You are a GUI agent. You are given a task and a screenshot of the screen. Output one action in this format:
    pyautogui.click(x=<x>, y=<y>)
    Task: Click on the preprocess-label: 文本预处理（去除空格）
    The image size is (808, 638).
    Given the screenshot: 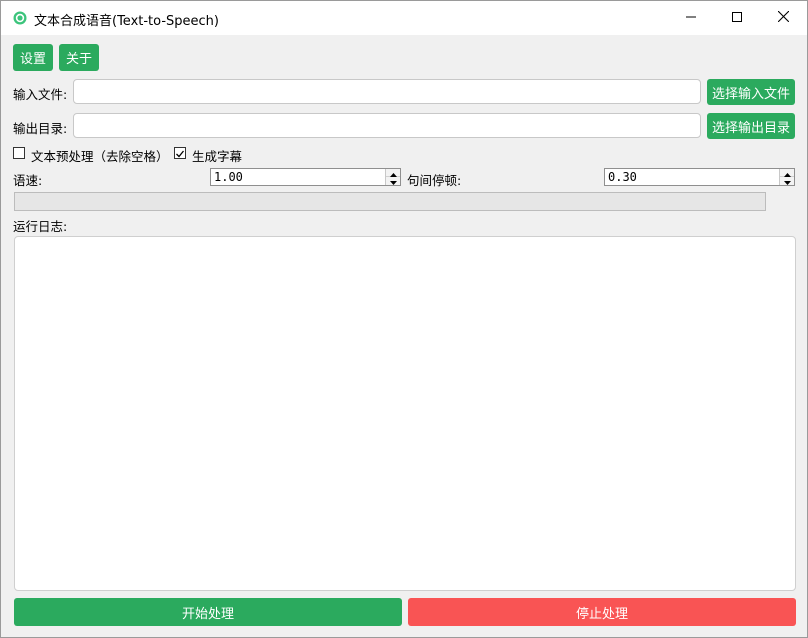 What is the action you would take?
    pyautogui.click(x=100, y=156)
    